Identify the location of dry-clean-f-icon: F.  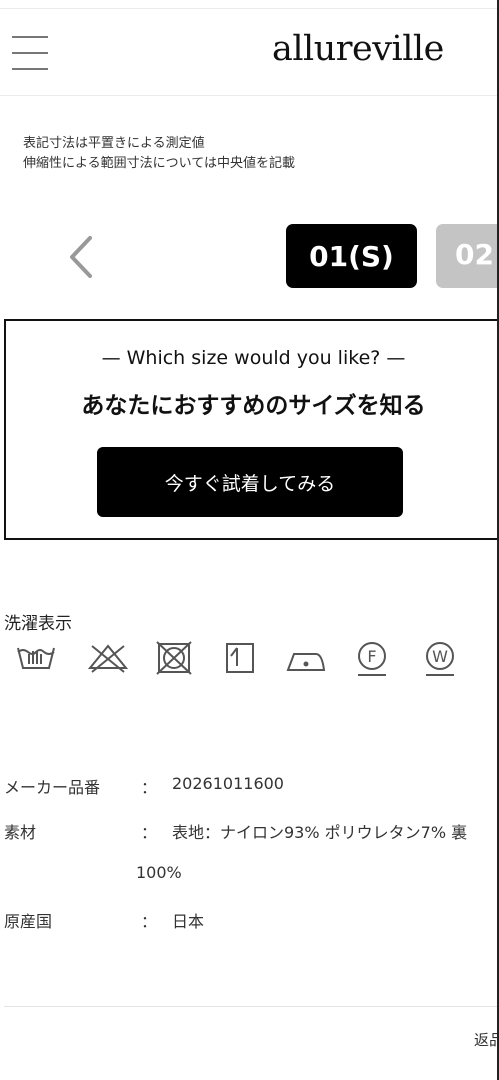
(372, 660).